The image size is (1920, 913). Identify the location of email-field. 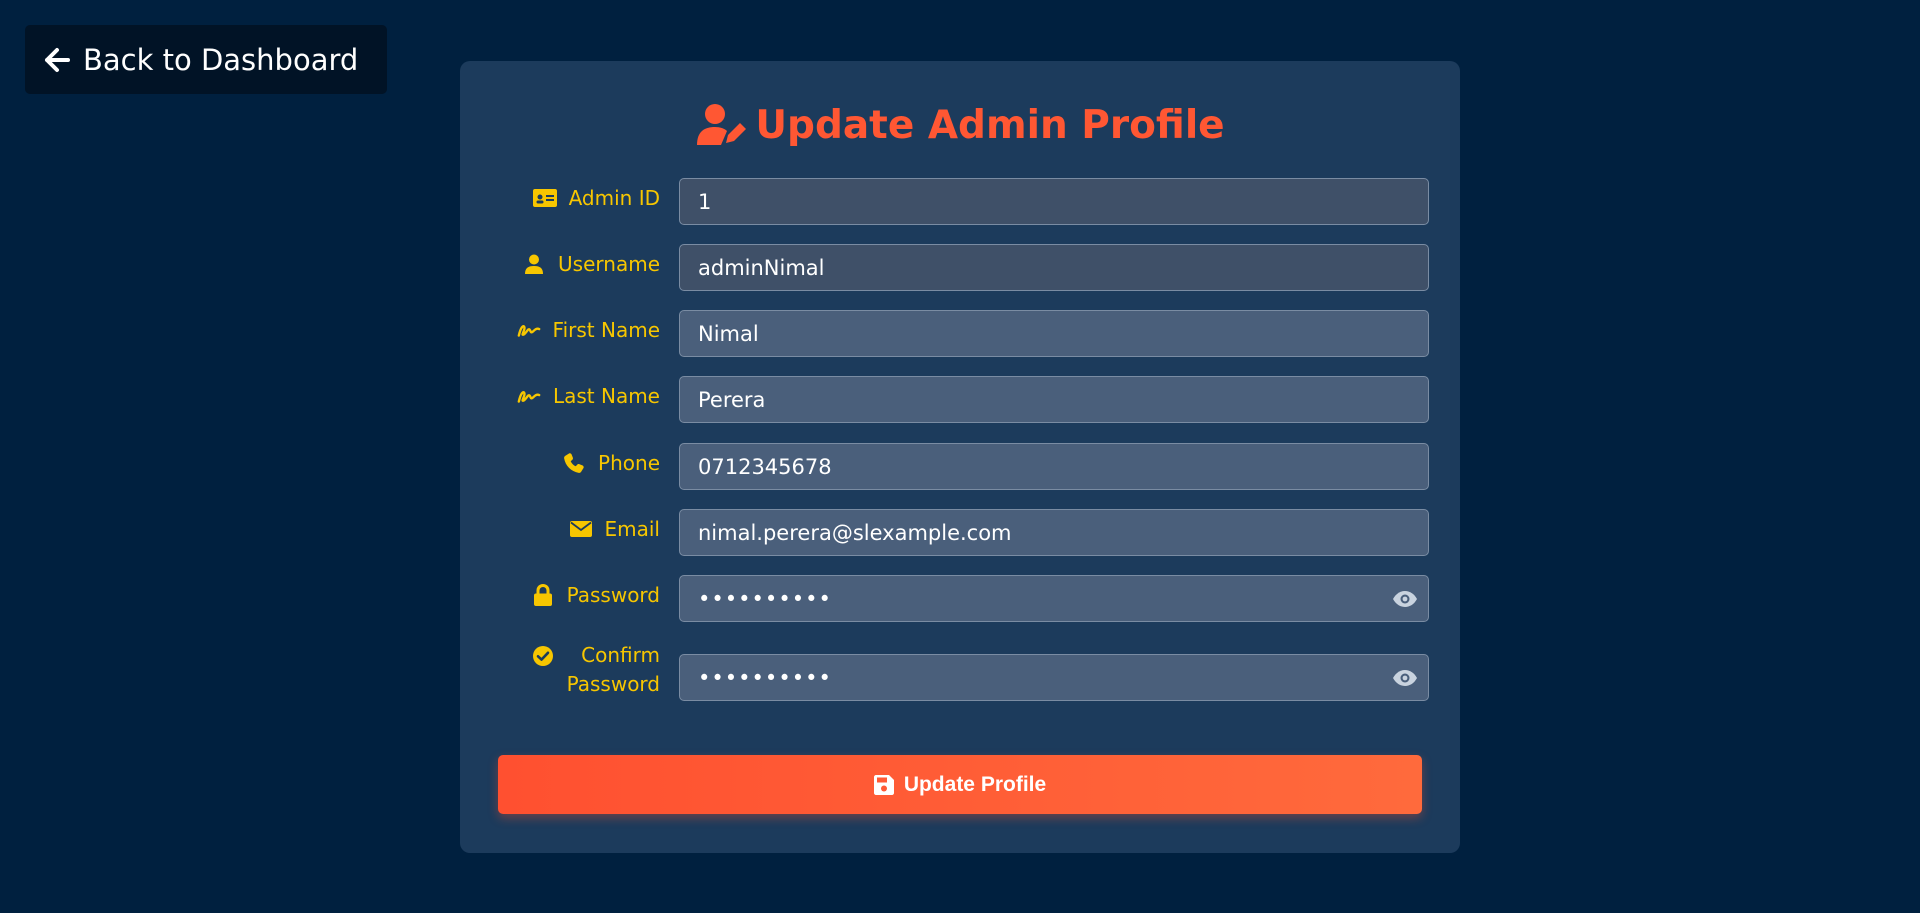
(1054, 532).